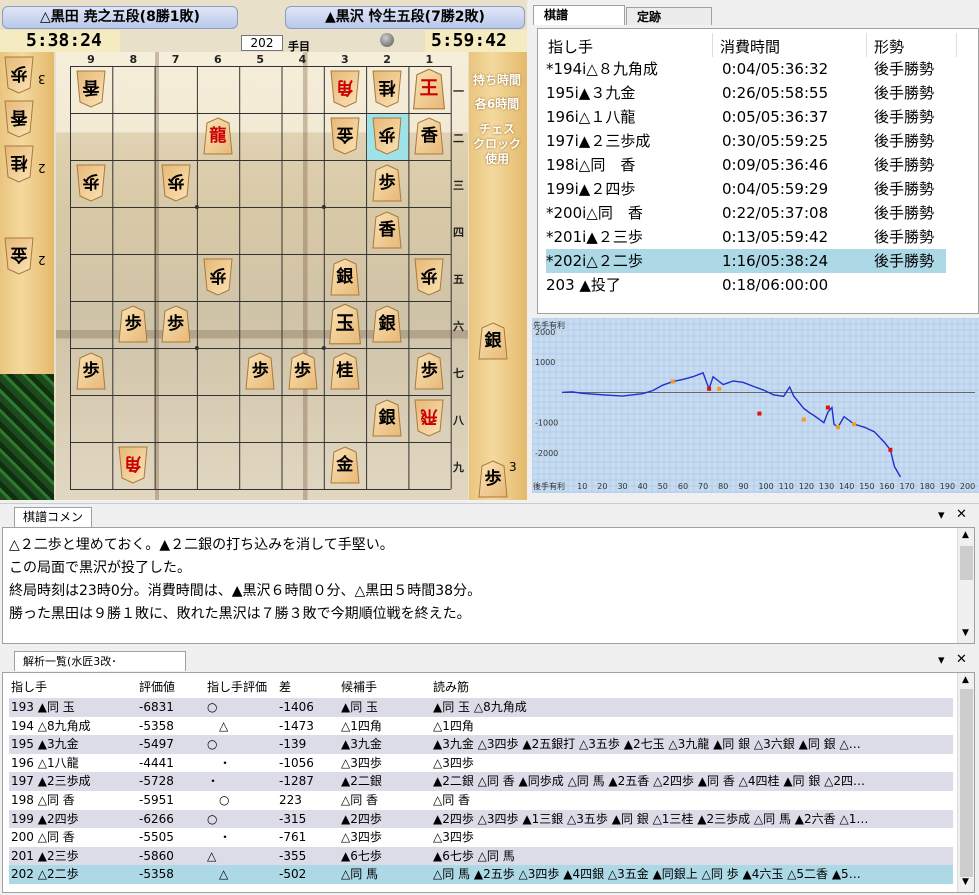 This screenshot has height=895, width=979. I want to click on kifu-move-row: 197i▲２三歩成 0:30/05:59:25 後手勝勢, so click(746, 141).